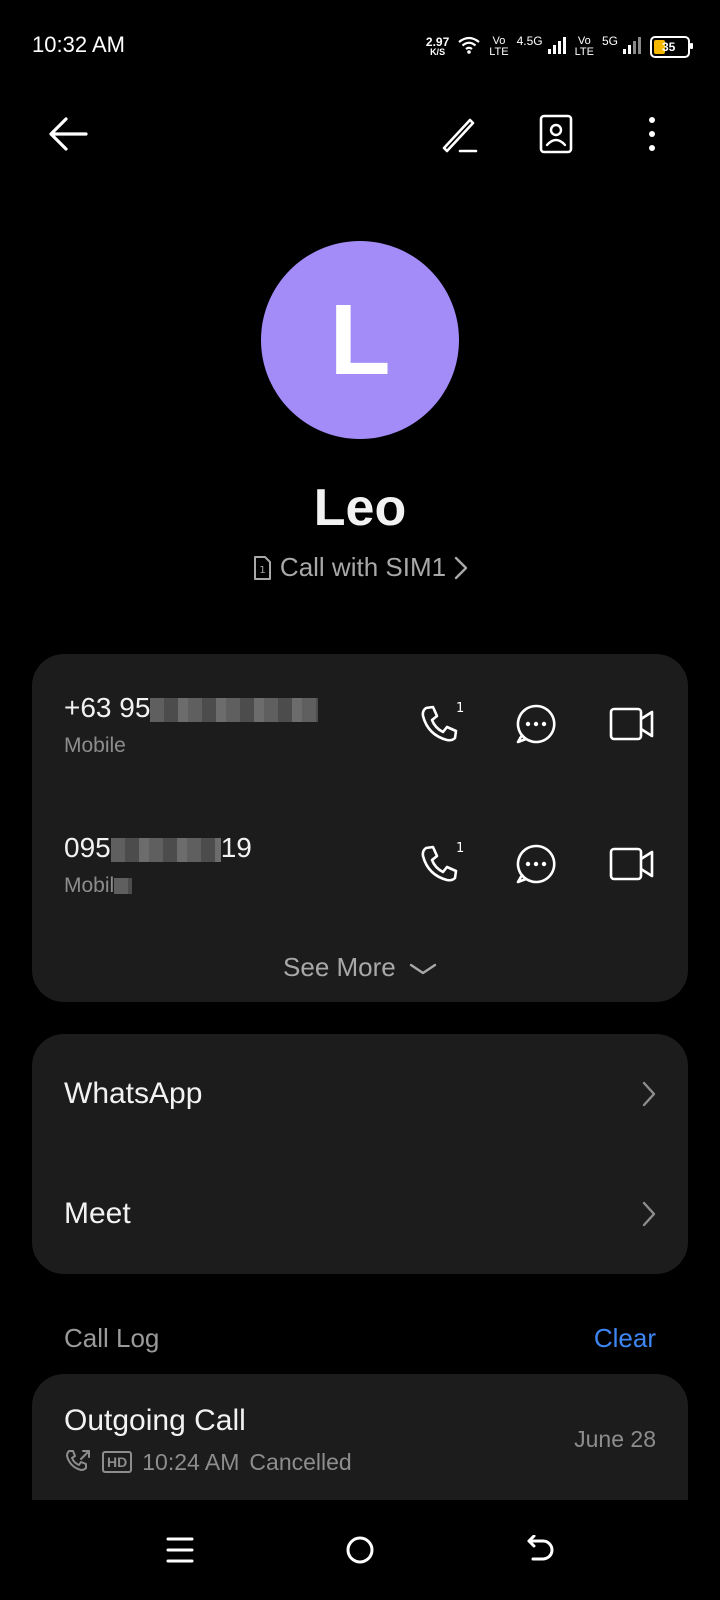 The width and height of the screenshot is (720, 1600). I want to click on more-vertical-icon, so click(652, 134).